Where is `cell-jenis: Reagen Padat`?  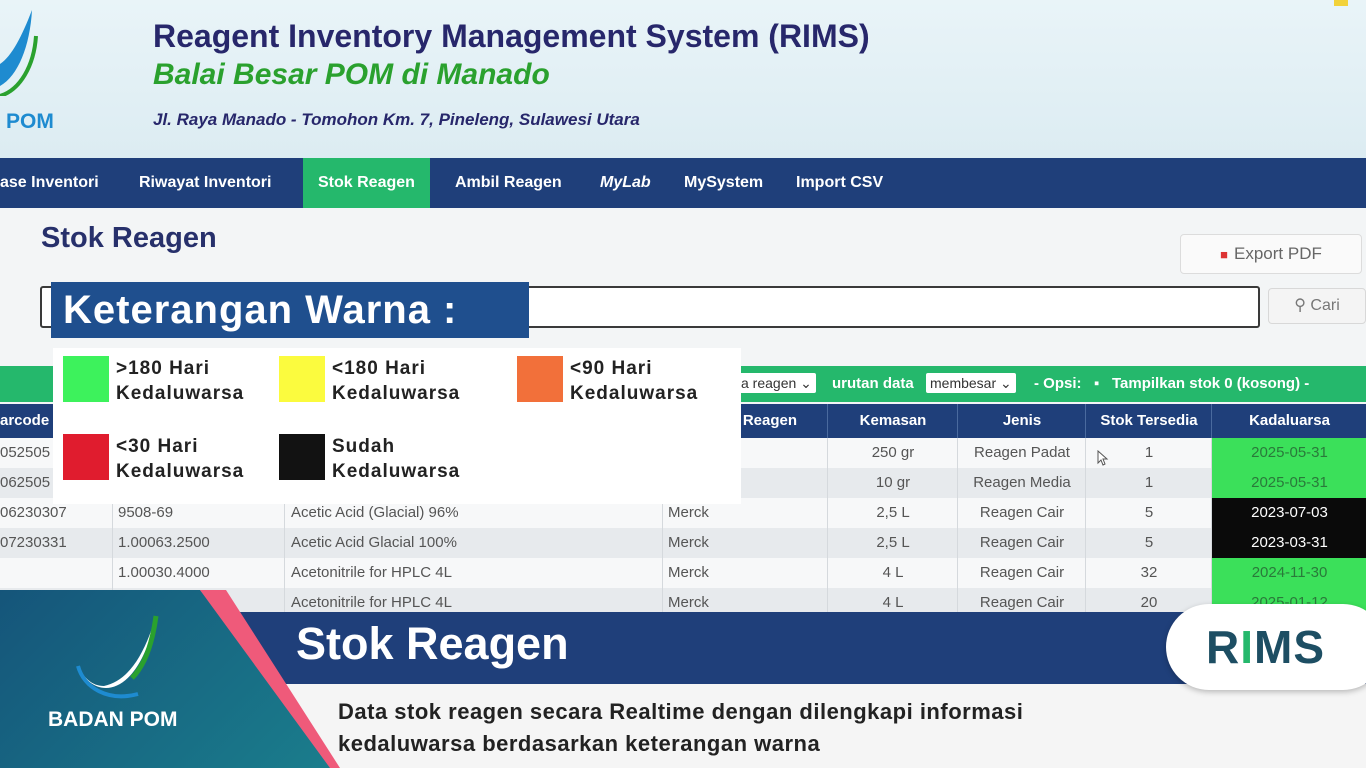
cell-jenis: Reagen Padat is located at coordinates (1021, 453).